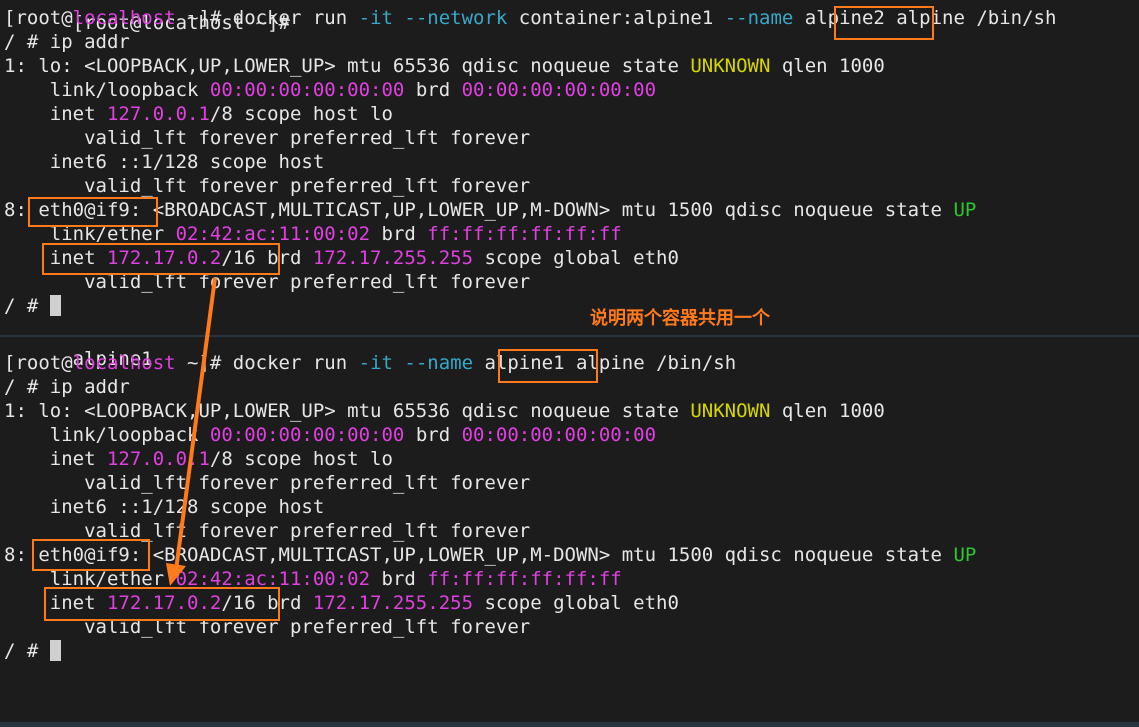 This screenshot has width=1139, height=727. What do you see at coordinates (548, 366) in the screenshot?
I see `highlight-alpine1-name` at bounding box center [548, 366].